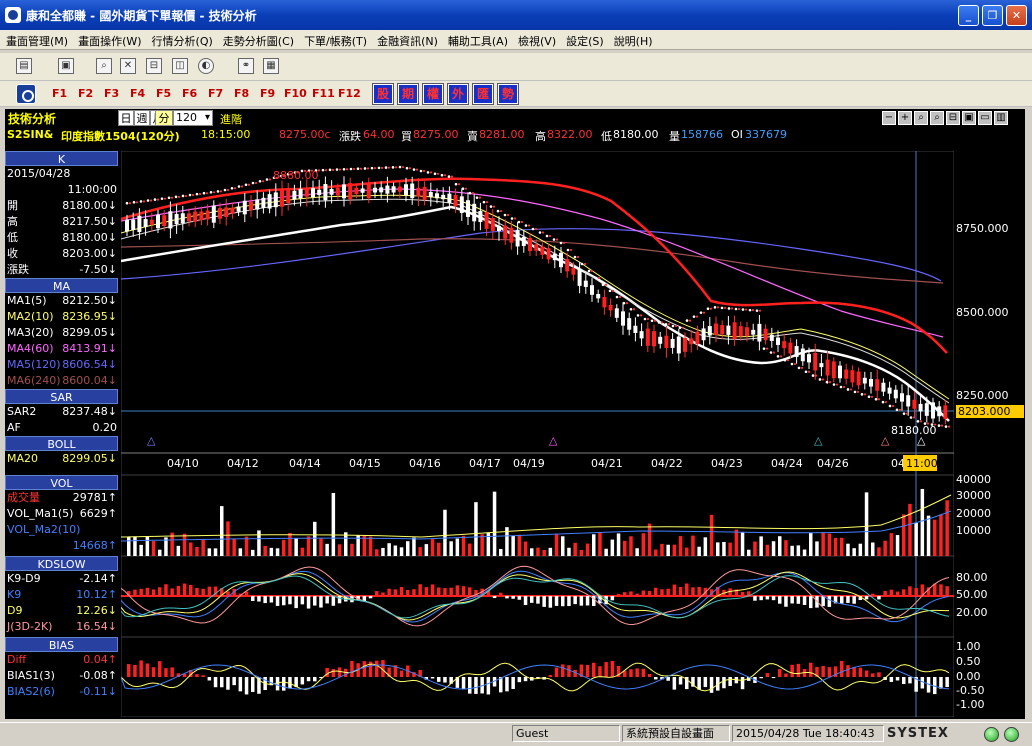  Describe the element at coordinates (1001, 118) in the screenshot. I see `layout-icon: ▥` at that location.